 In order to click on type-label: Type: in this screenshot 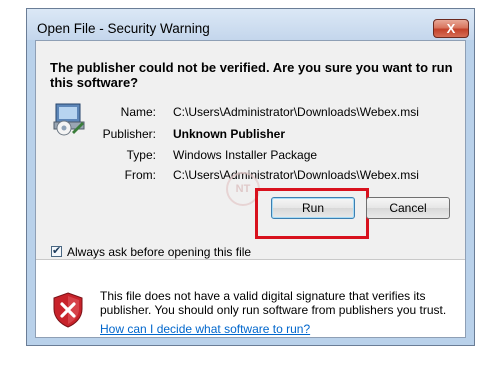, I will do `click(141, 155)`.